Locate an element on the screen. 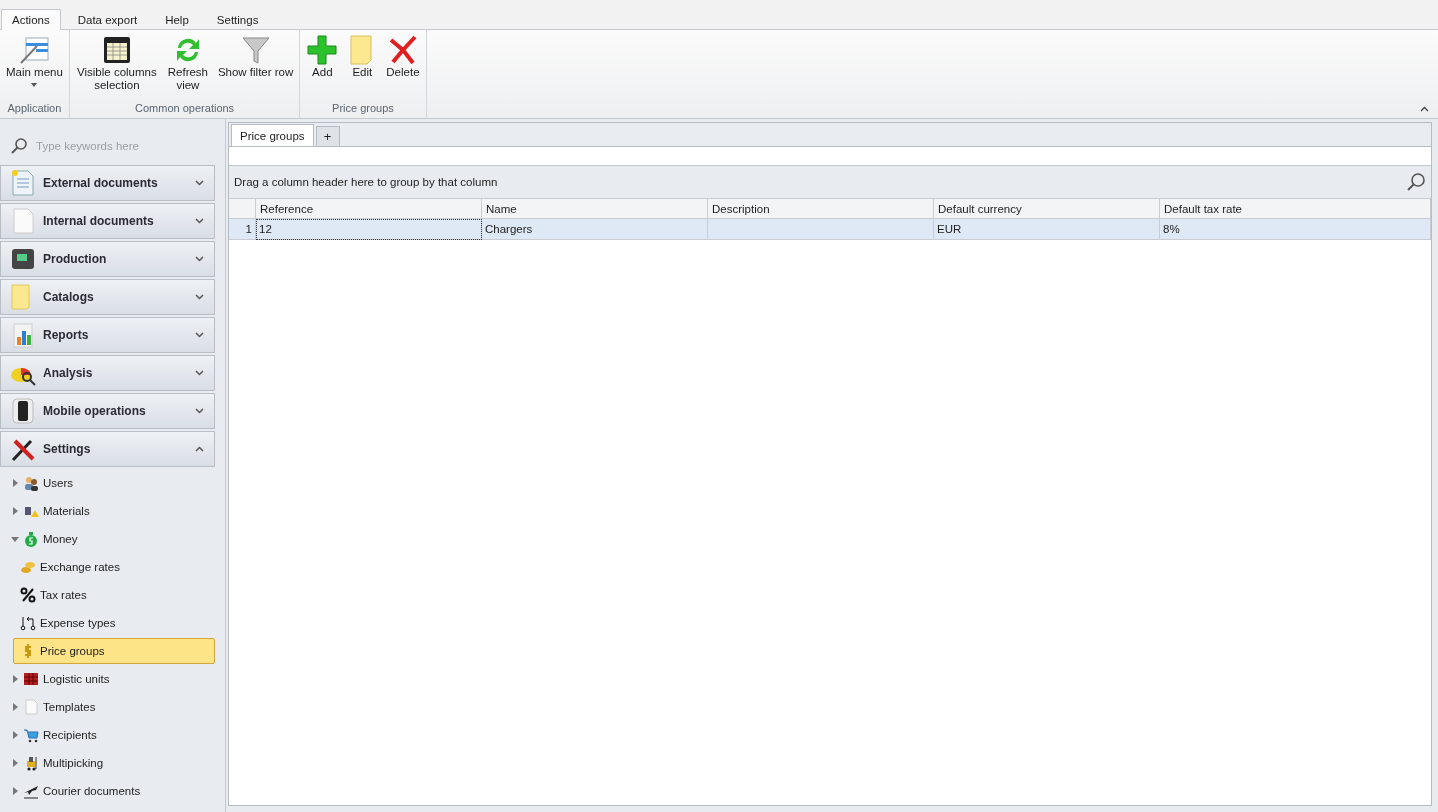 The image size is (1438, 812). tree-label: Price groups is located at coordinates (72, 651).